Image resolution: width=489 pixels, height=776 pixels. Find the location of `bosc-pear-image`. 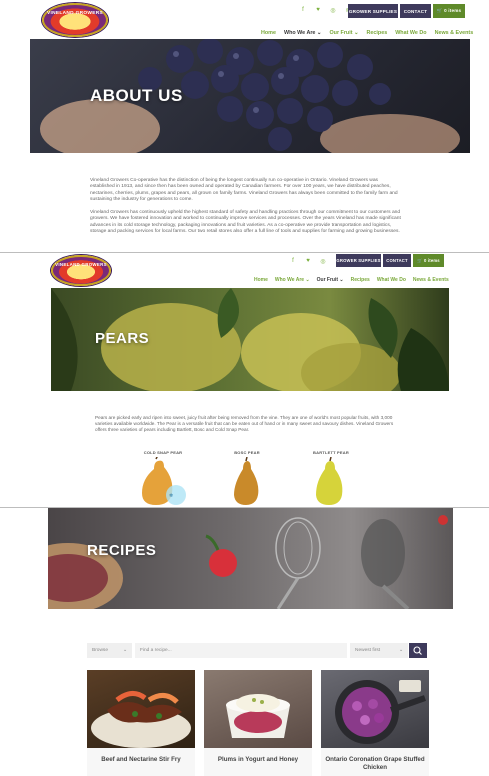

bosc-pear-image is located at coordinates (248, 482).